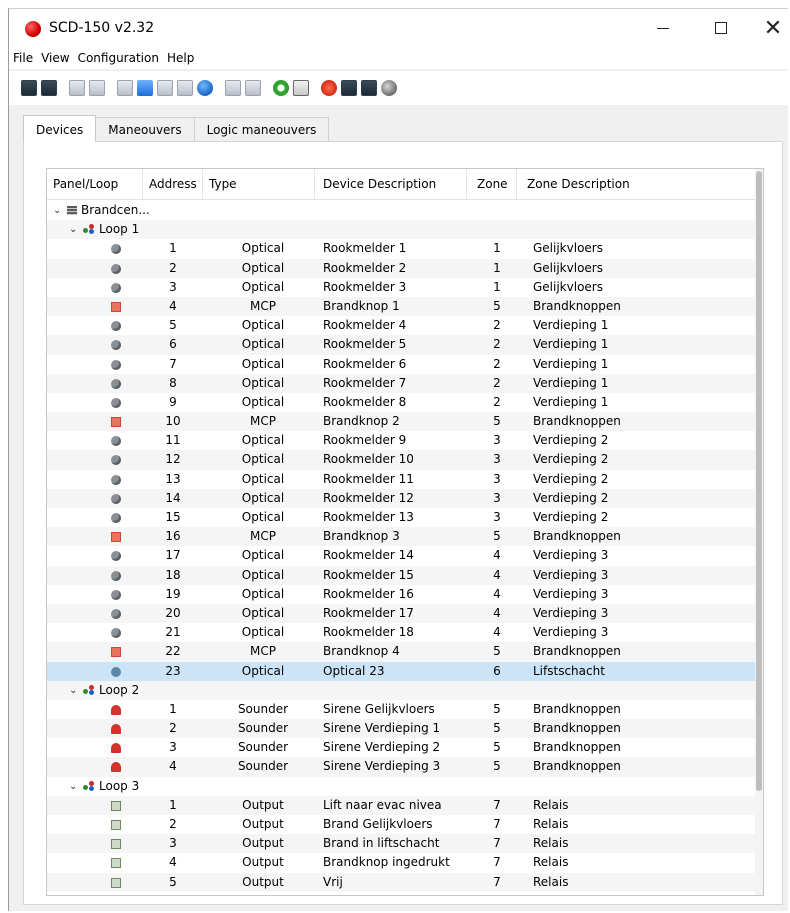  What do you see at coordinates (119, 689) in the screenshot?
I see `loop-label: Loop 2` at bounding box center [119, 689].